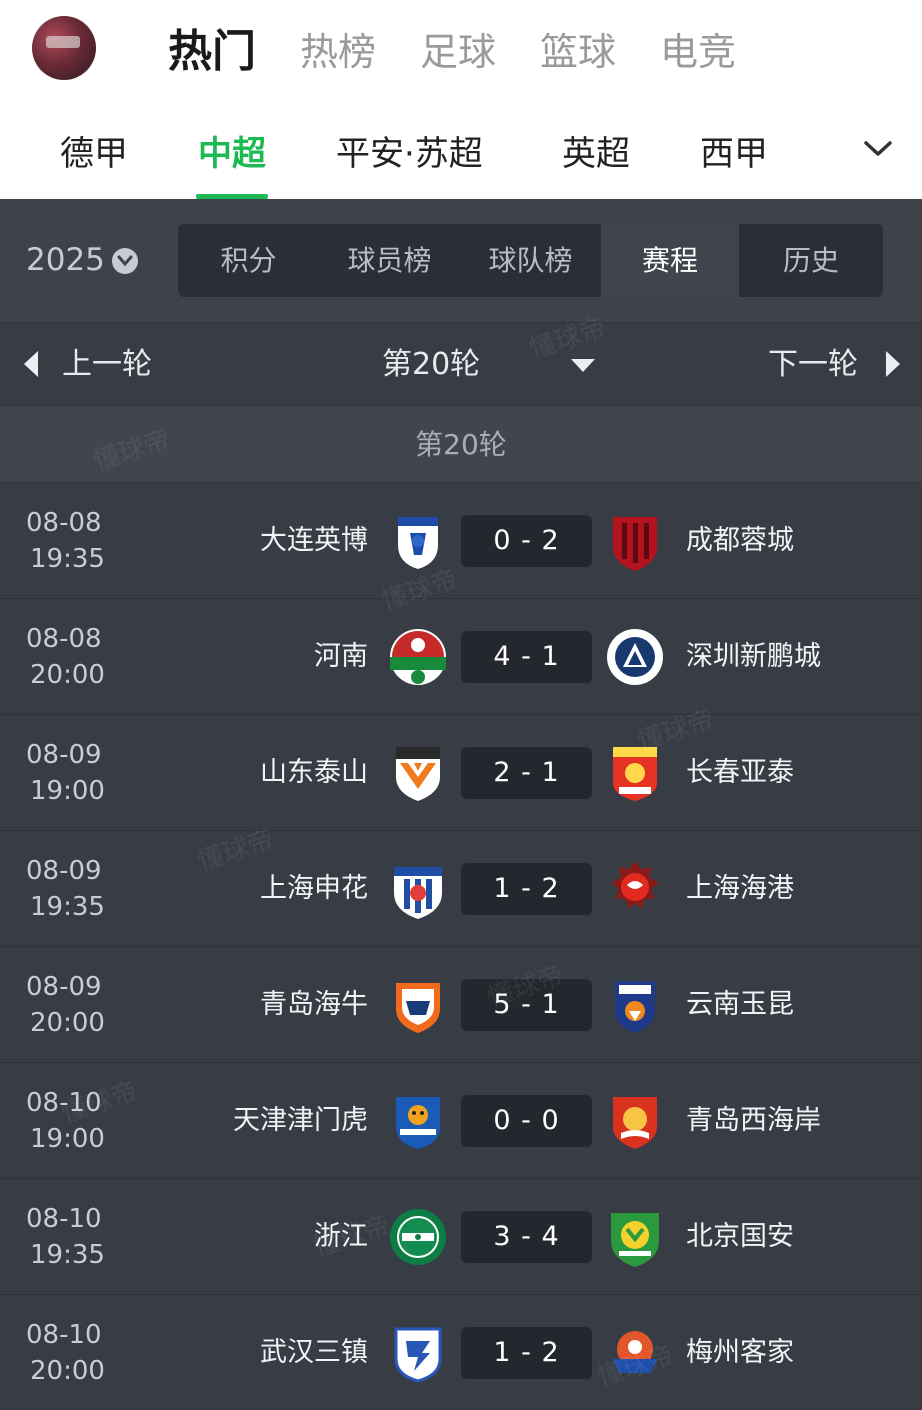  I want to click on away-team-name: 成都蓉城, so click(740, 541).